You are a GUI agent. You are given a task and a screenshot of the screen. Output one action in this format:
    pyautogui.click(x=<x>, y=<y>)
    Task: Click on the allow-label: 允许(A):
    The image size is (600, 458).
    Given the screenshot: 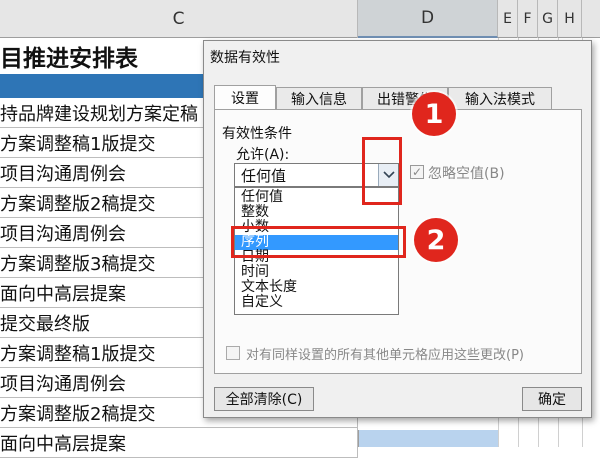 What is the action you would take?
    pyautogui.click(x=263, y=155)
    